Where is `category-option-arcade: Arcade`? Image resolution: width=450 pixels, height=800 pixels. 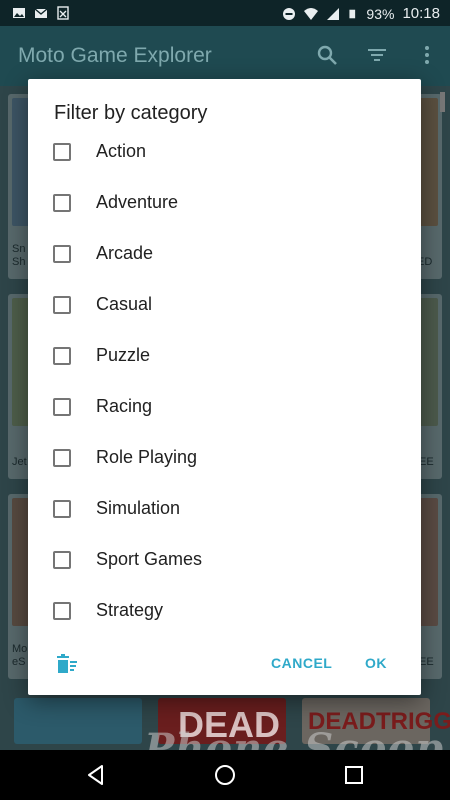 category-option-arcade: Arcade is located at coordinates (224, 254).